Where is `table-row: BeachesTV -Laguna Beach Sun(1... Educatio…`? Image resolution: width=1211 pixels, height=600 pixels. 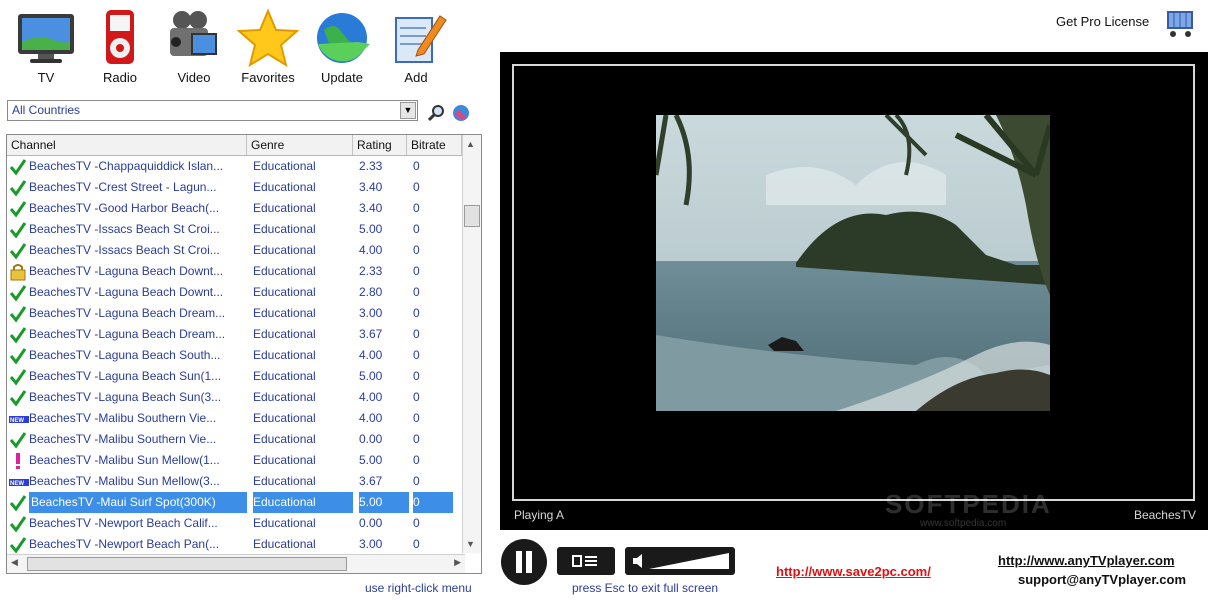 table-row: BeachesTV -Laguna Beach Sun(1... Educatio… is located at coordinates (234, 376).